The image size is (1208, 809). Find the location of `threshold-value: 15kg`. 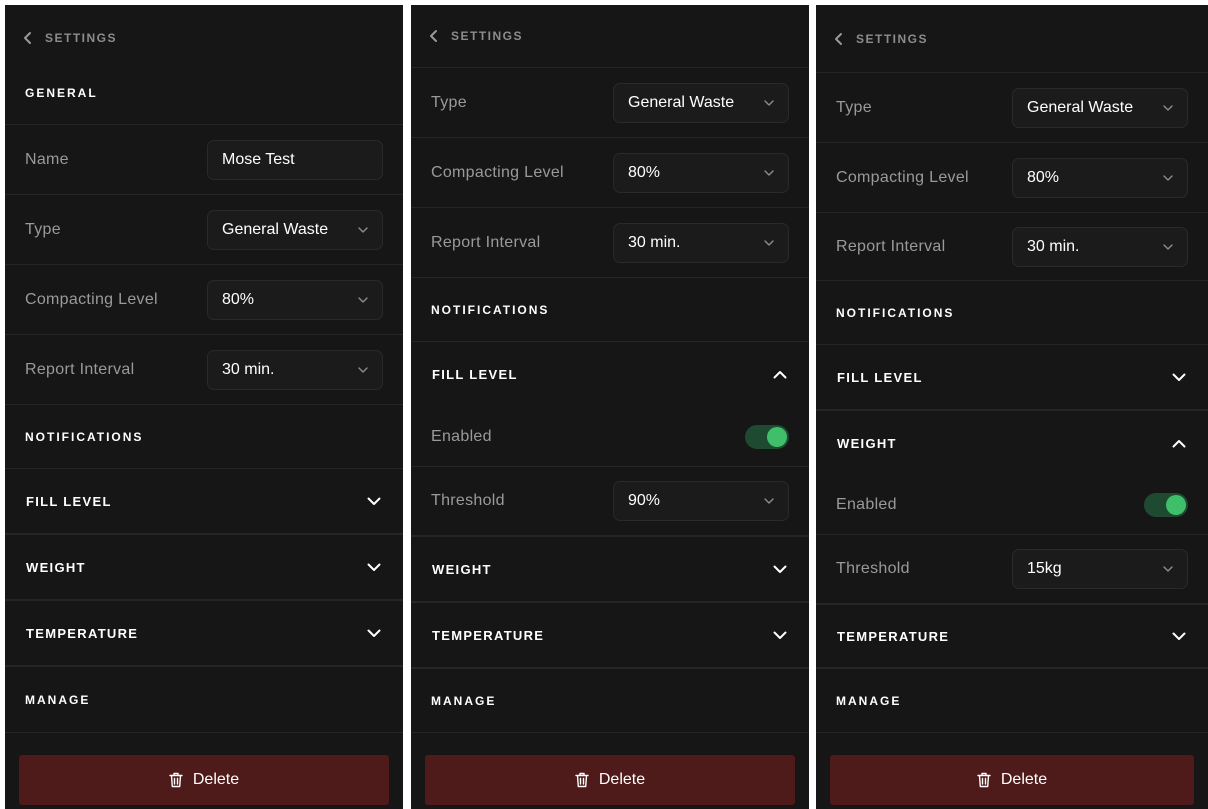

threshold-value: 15kg is located at coordinates (1044, 568).